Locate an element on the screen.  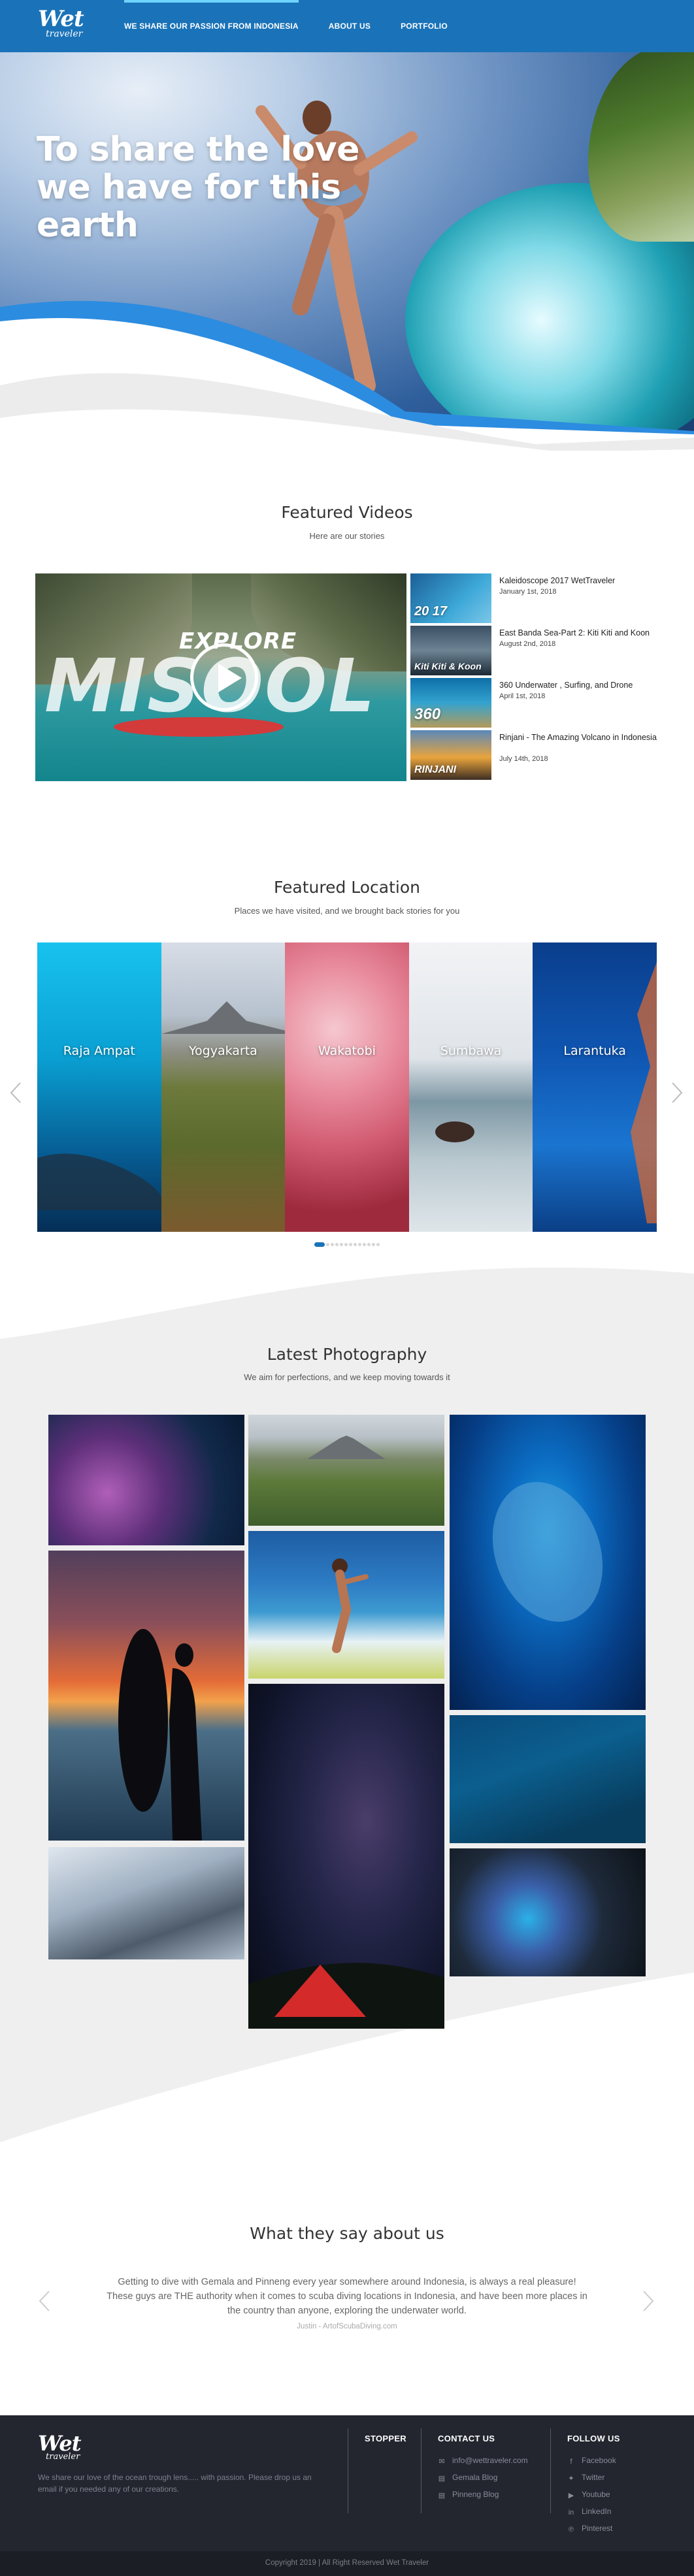
carousel-pagination is located at coordinates (347, 1245).